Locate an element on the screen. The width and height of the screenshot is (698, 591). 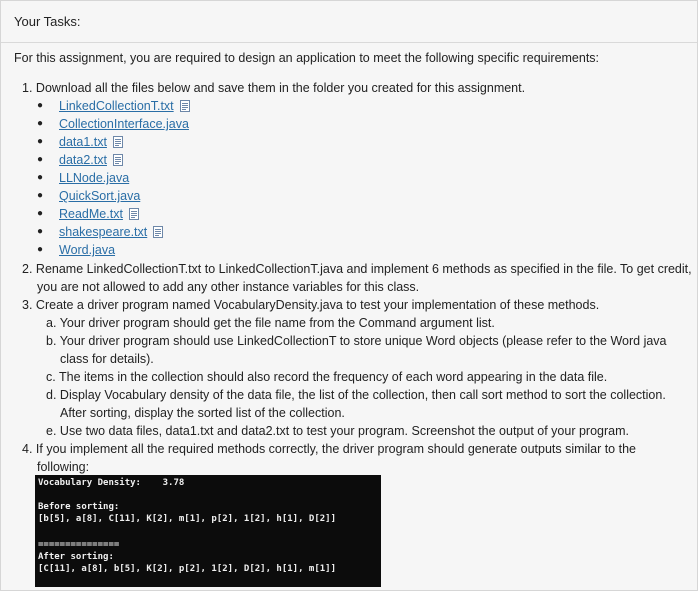
file-list-item: ● ReadMe.txt is located at coordinates (88, 214).